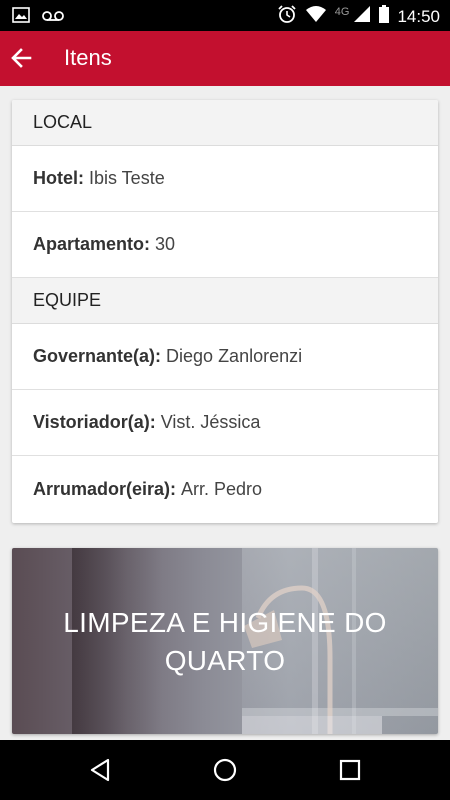 The width and height of the screenshot is (450, 800). Describe the element at coordinates (21, 17) in the screenshot. I see `image-icon` at that location.